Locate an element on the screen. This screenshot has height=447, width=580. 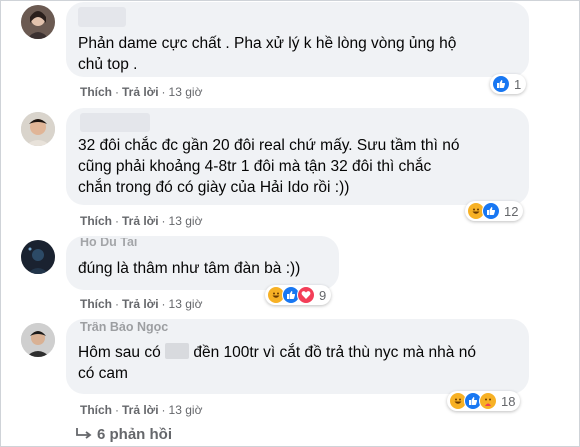
reaction-summary: 12 is located at coordinates (494, 211).